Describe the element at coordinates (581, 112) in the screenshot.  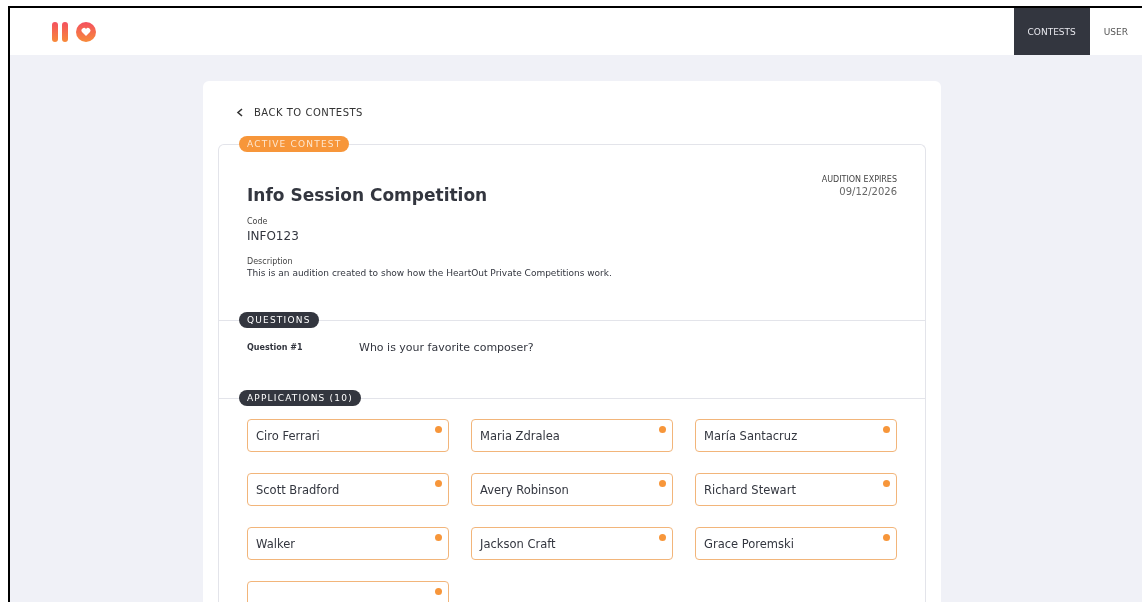
I see `back-link: BACK TO CONTESTS` at that location.